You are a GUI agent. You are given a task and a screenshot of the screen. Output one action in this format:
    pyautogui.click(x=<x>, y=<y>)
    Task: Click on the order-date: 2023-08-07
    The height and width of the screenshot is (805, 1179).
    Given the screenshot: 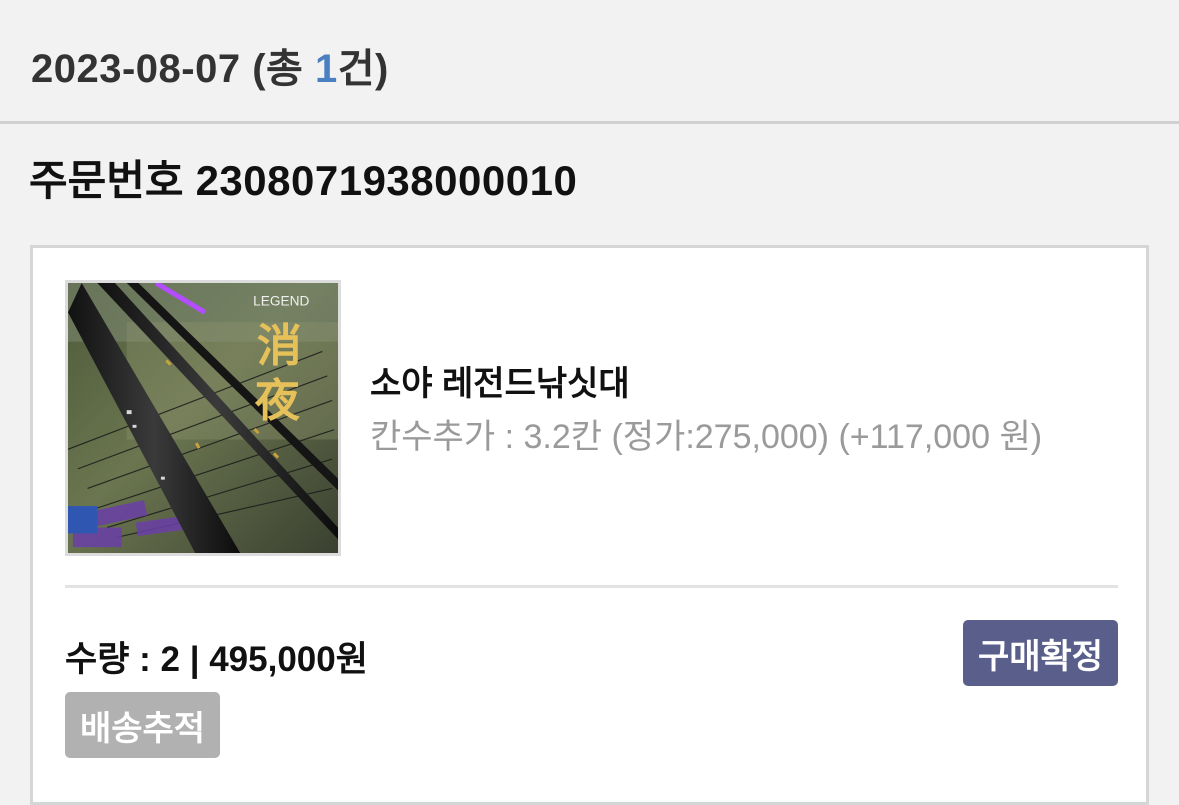 What is the action you would take?
    pyautogui.click(x=136, y=69)
    